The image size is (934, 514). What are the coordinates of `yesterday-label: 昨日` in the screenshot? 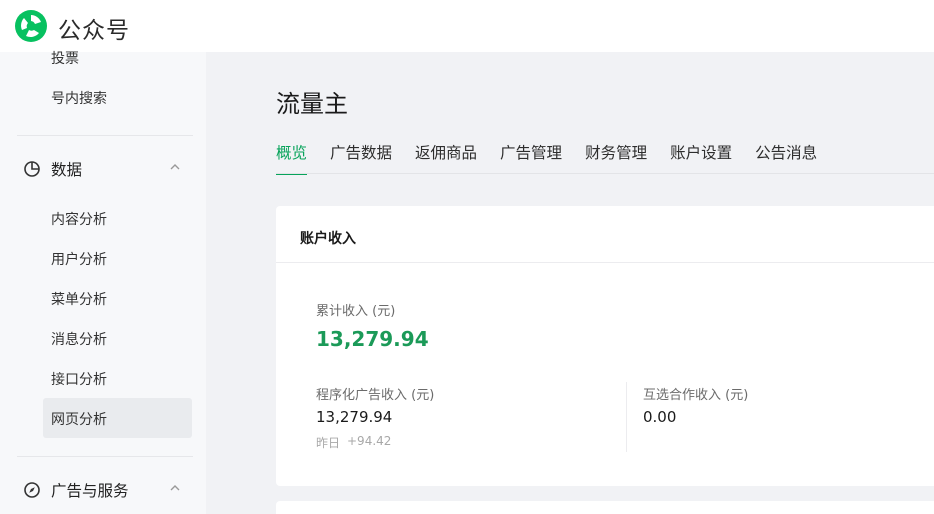 It's located at (328, 443).